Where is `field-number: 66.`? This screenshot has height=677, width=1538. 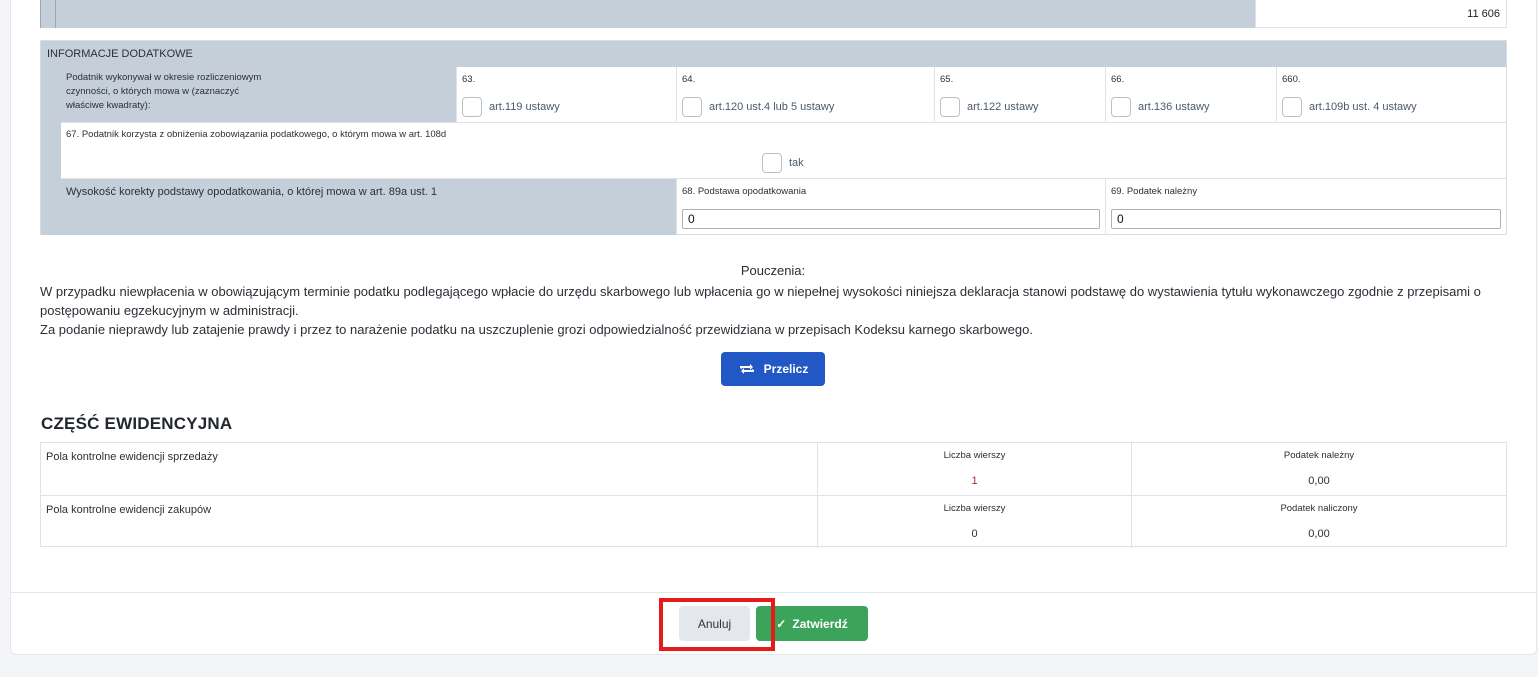
field-number: 66. is located at coordinates (1118, 79).